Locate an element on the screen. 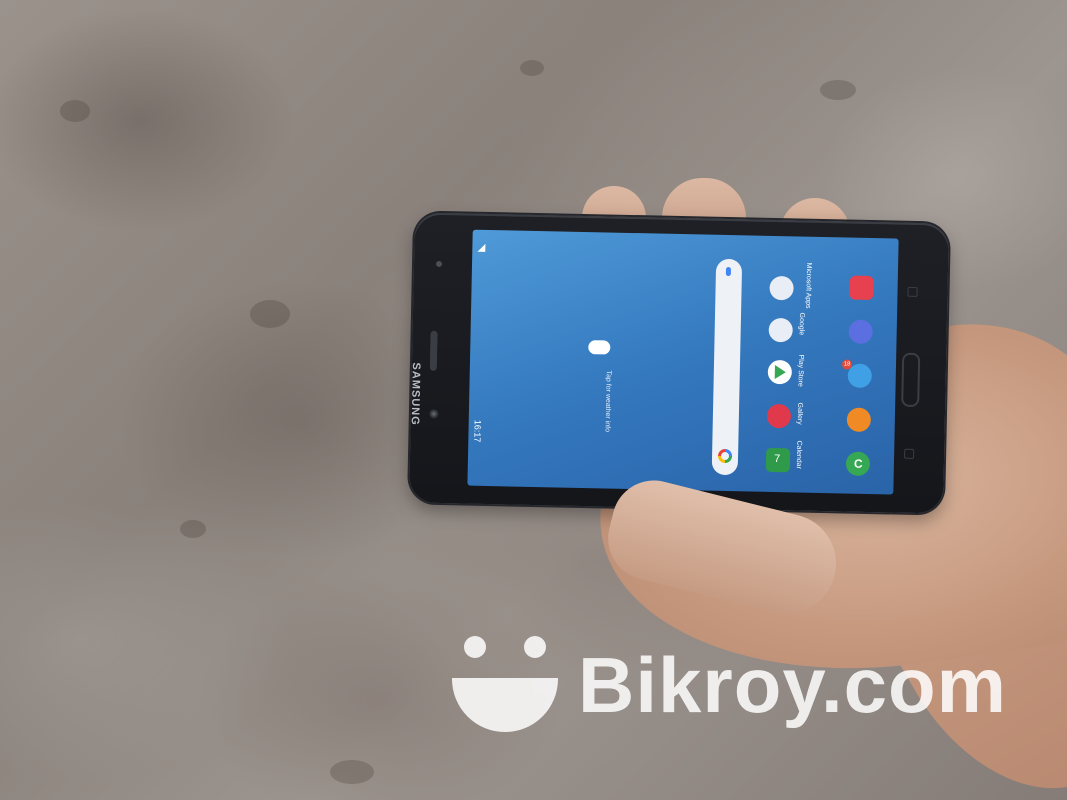 Image resolution: width=1067 pixels, height=800 pixels. recent-apps-key is located at coordinates (912, 291).